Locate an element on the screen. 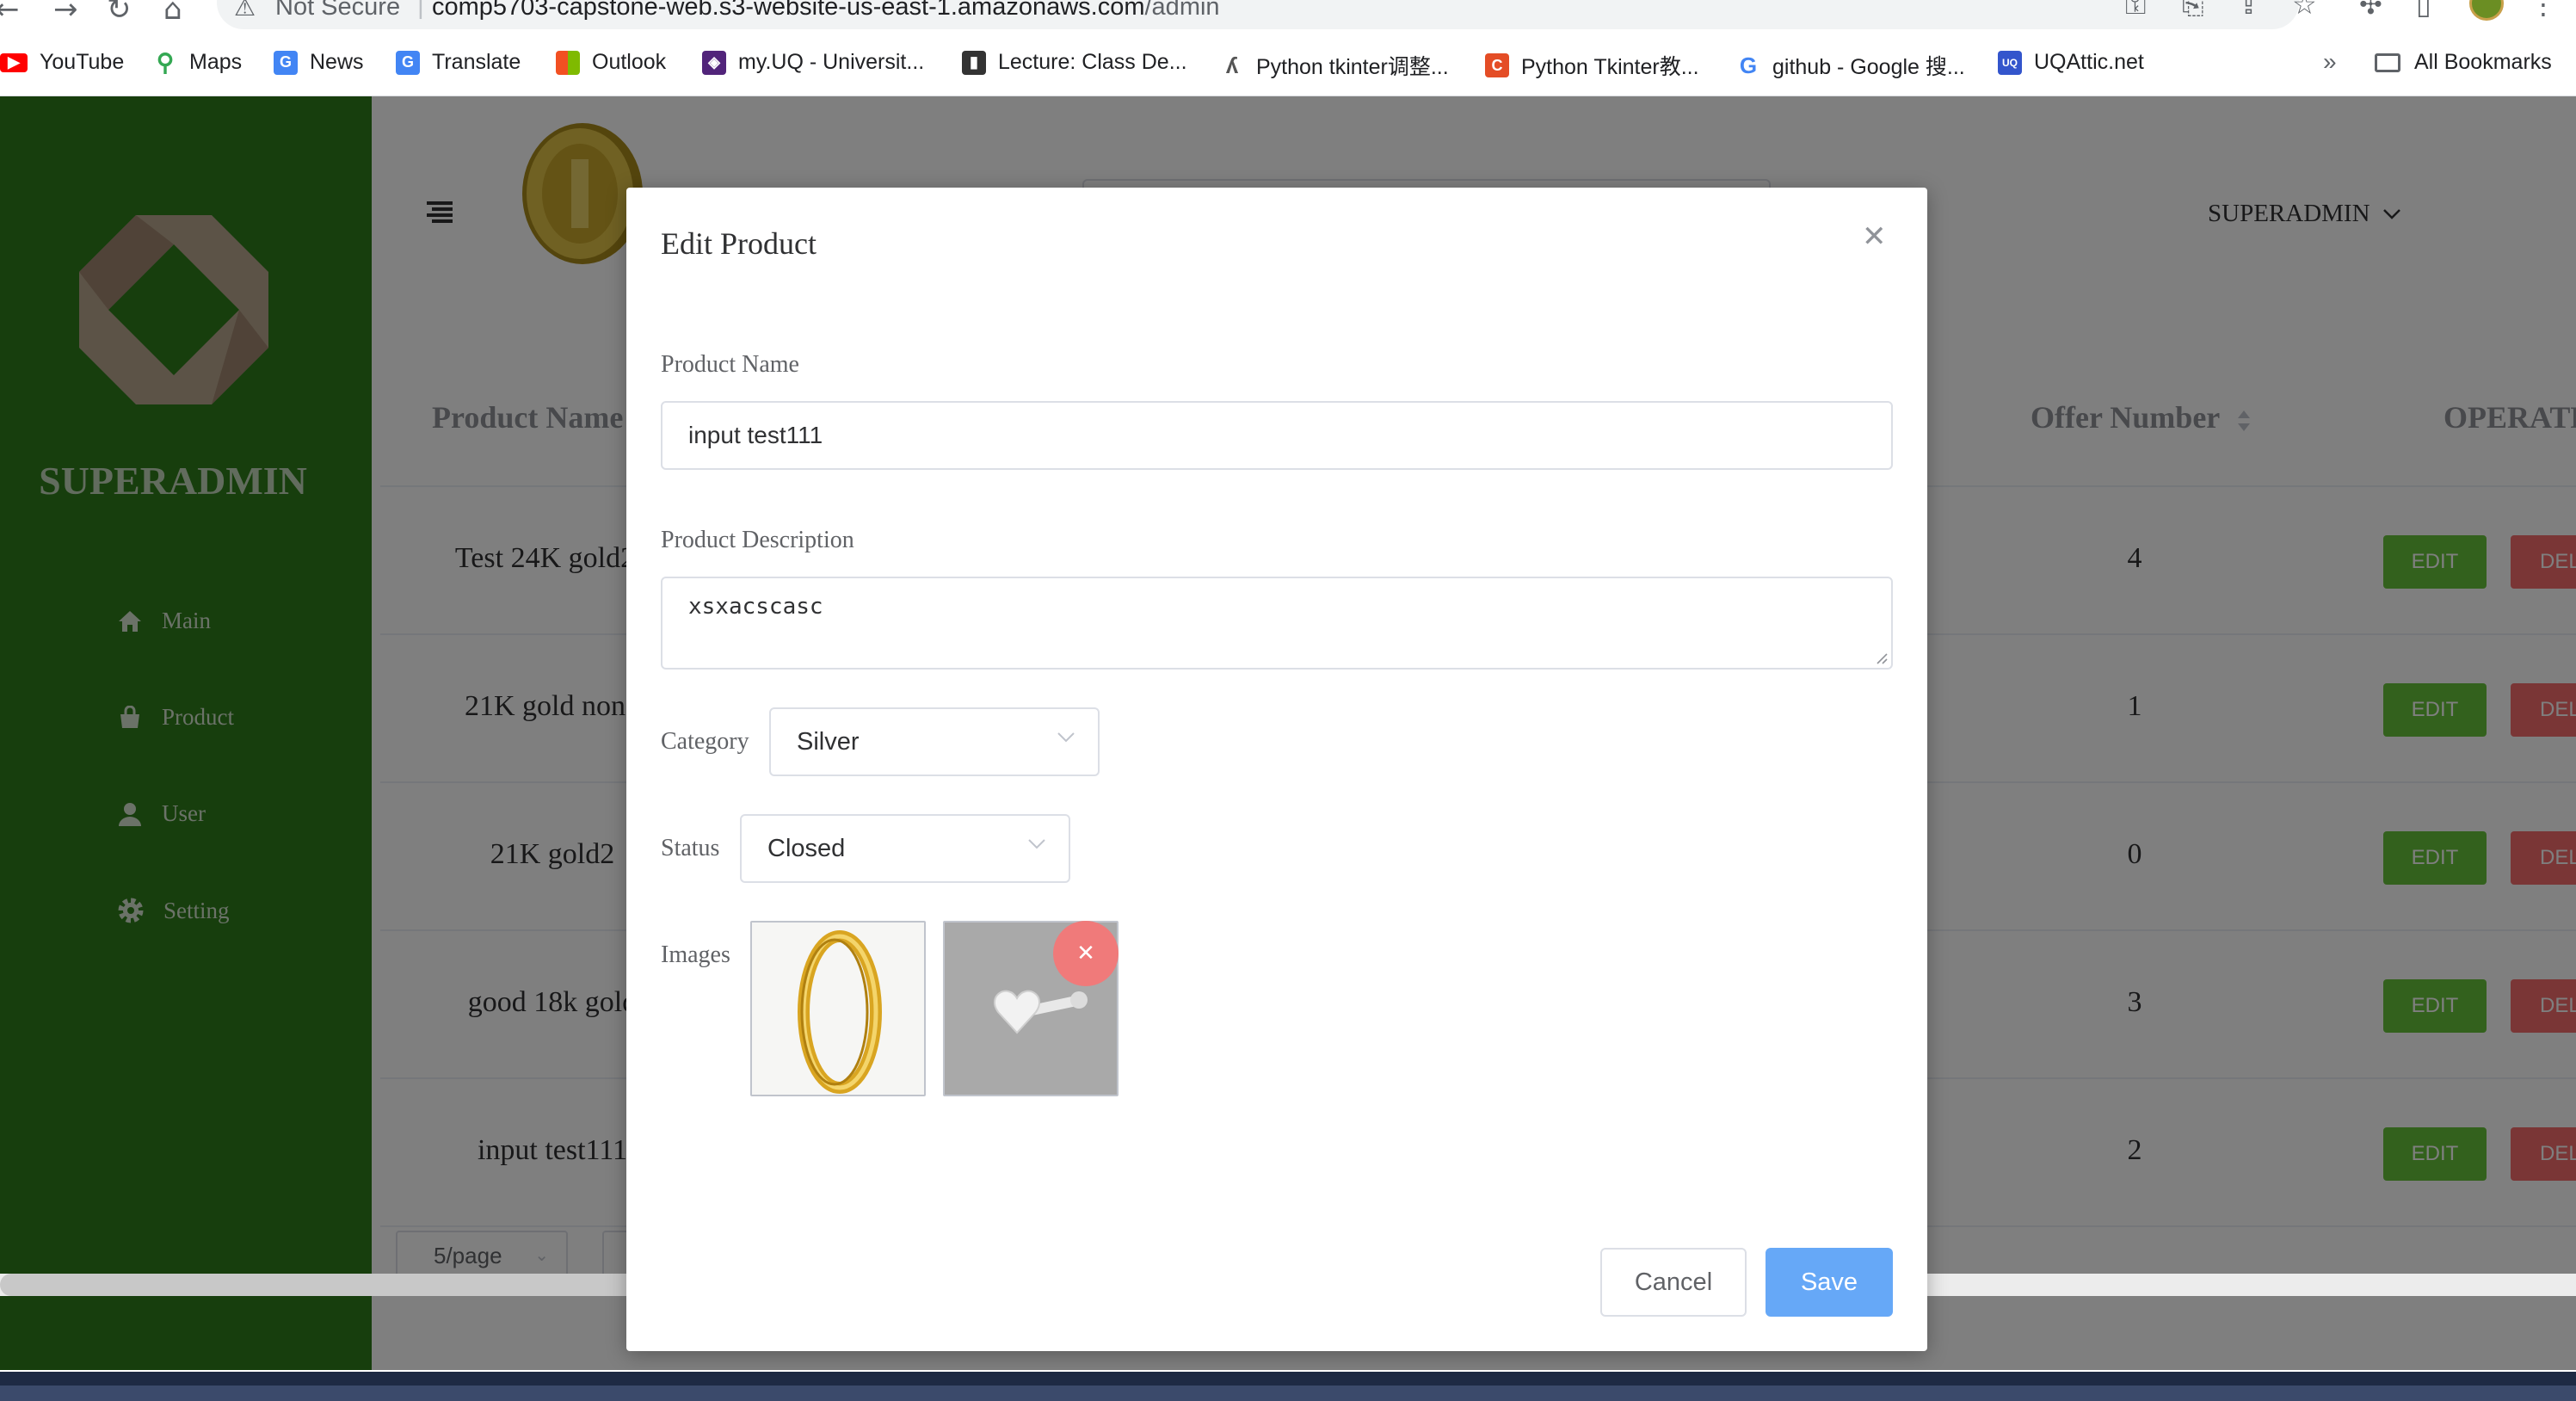 Image resolution: width=2576 pixels, height=1401 pixels. google-icon: G is located at coordinates (1748, 65).